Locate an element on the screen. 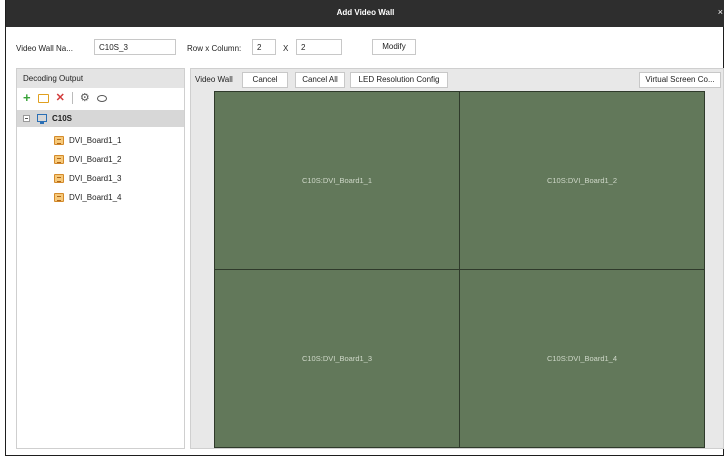  decoding-output-header: Decoding Output is located at coordinates (100, 78).